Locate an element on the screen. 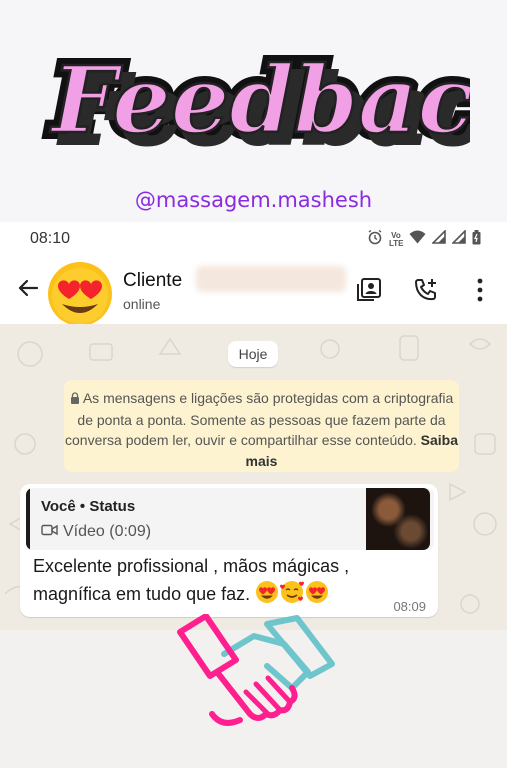 Image resolution: width=507 pixels, height=768 pixels. status-time: 08:10 is located at coordinates (50, 238).